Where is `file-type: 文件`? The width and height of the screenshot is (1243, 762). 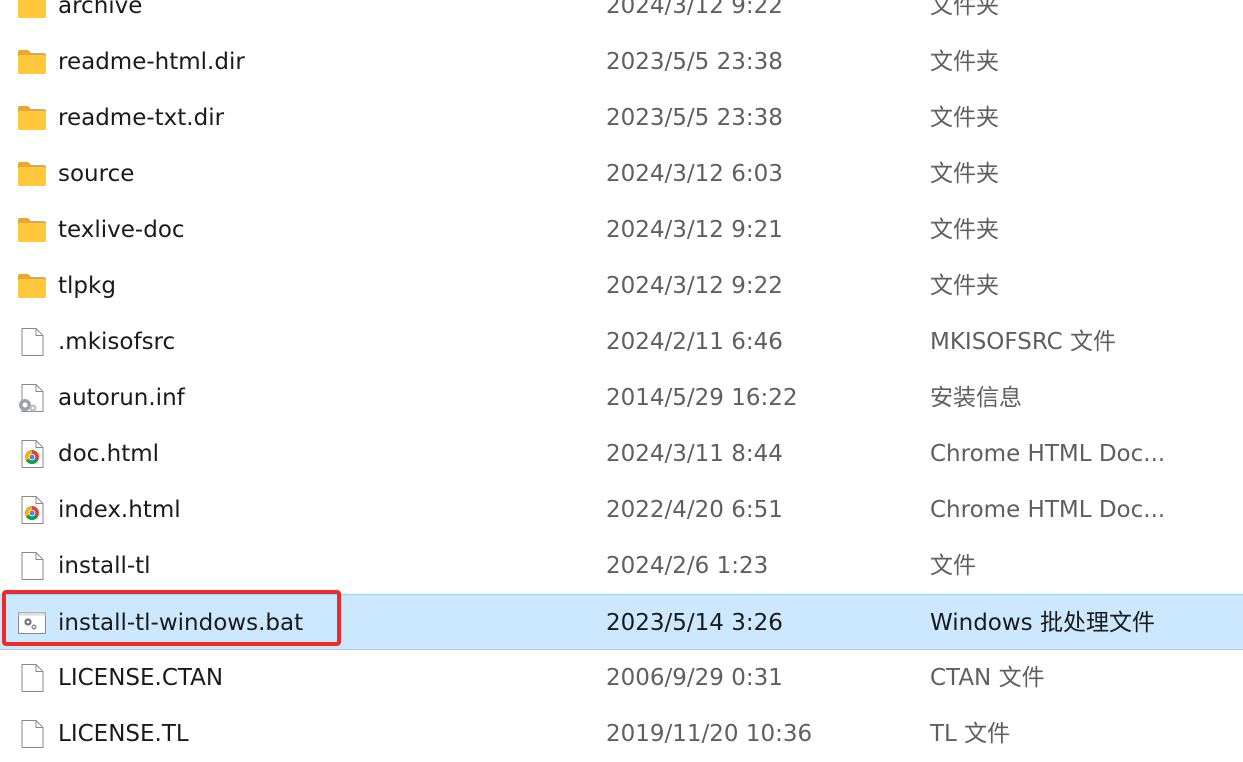
file-type: 文件 is located at coordinates (953, 566).